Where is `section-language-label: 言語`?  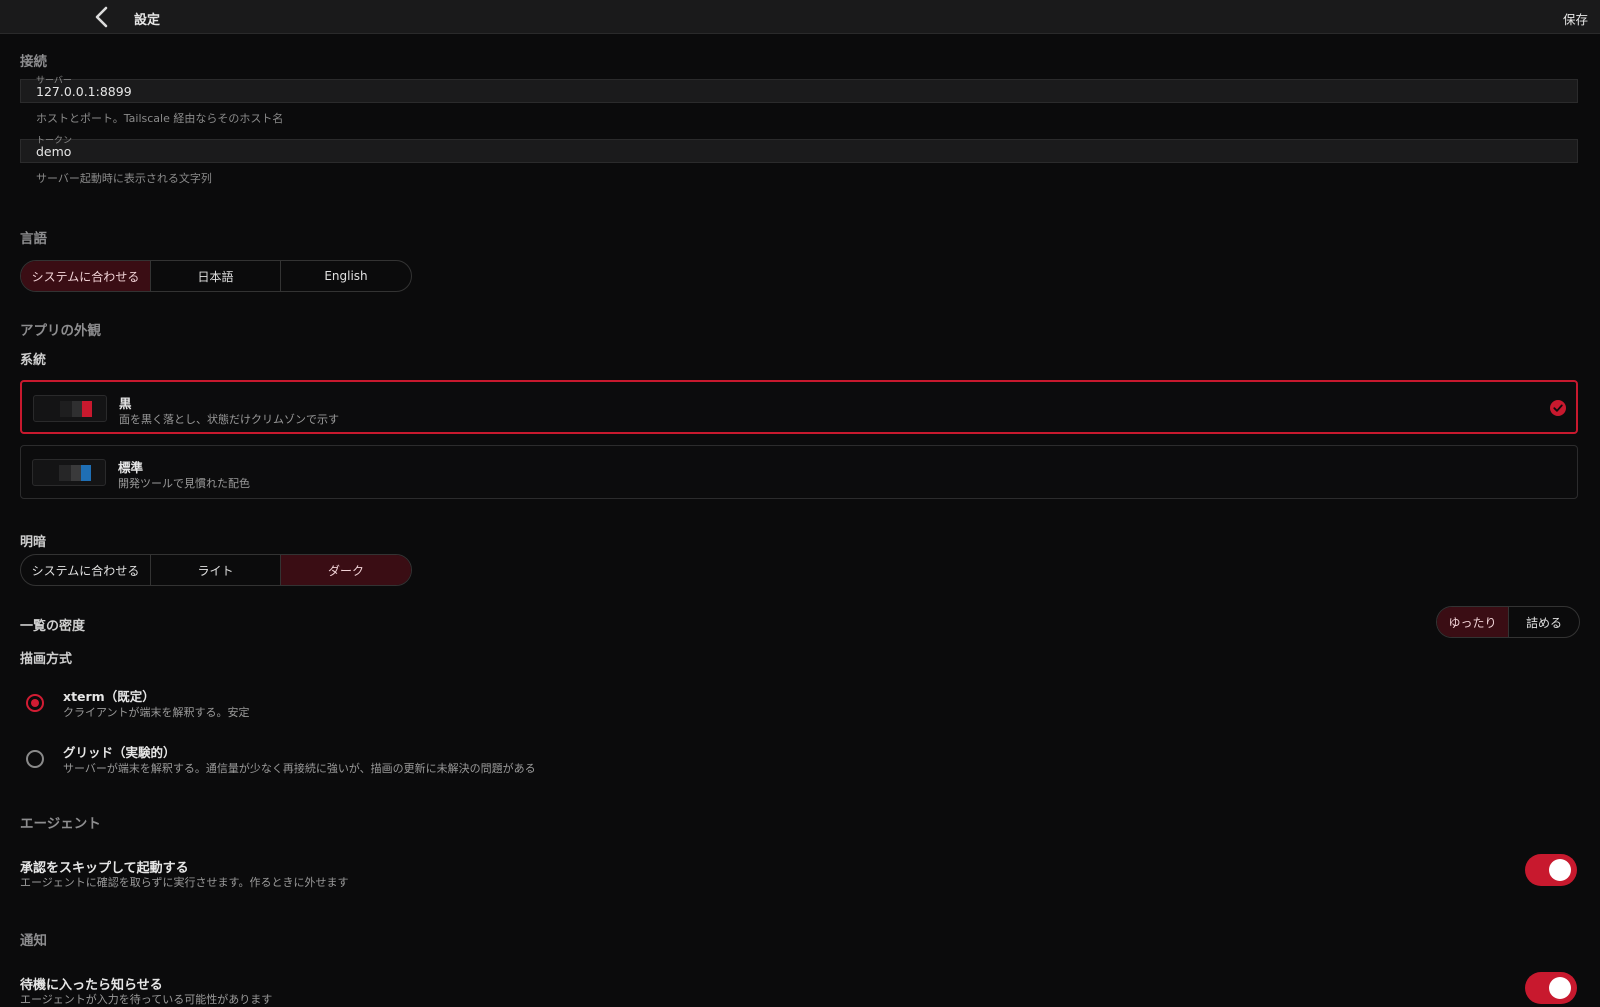 section-language-label: 言語 is located at coordinates (33, 239).